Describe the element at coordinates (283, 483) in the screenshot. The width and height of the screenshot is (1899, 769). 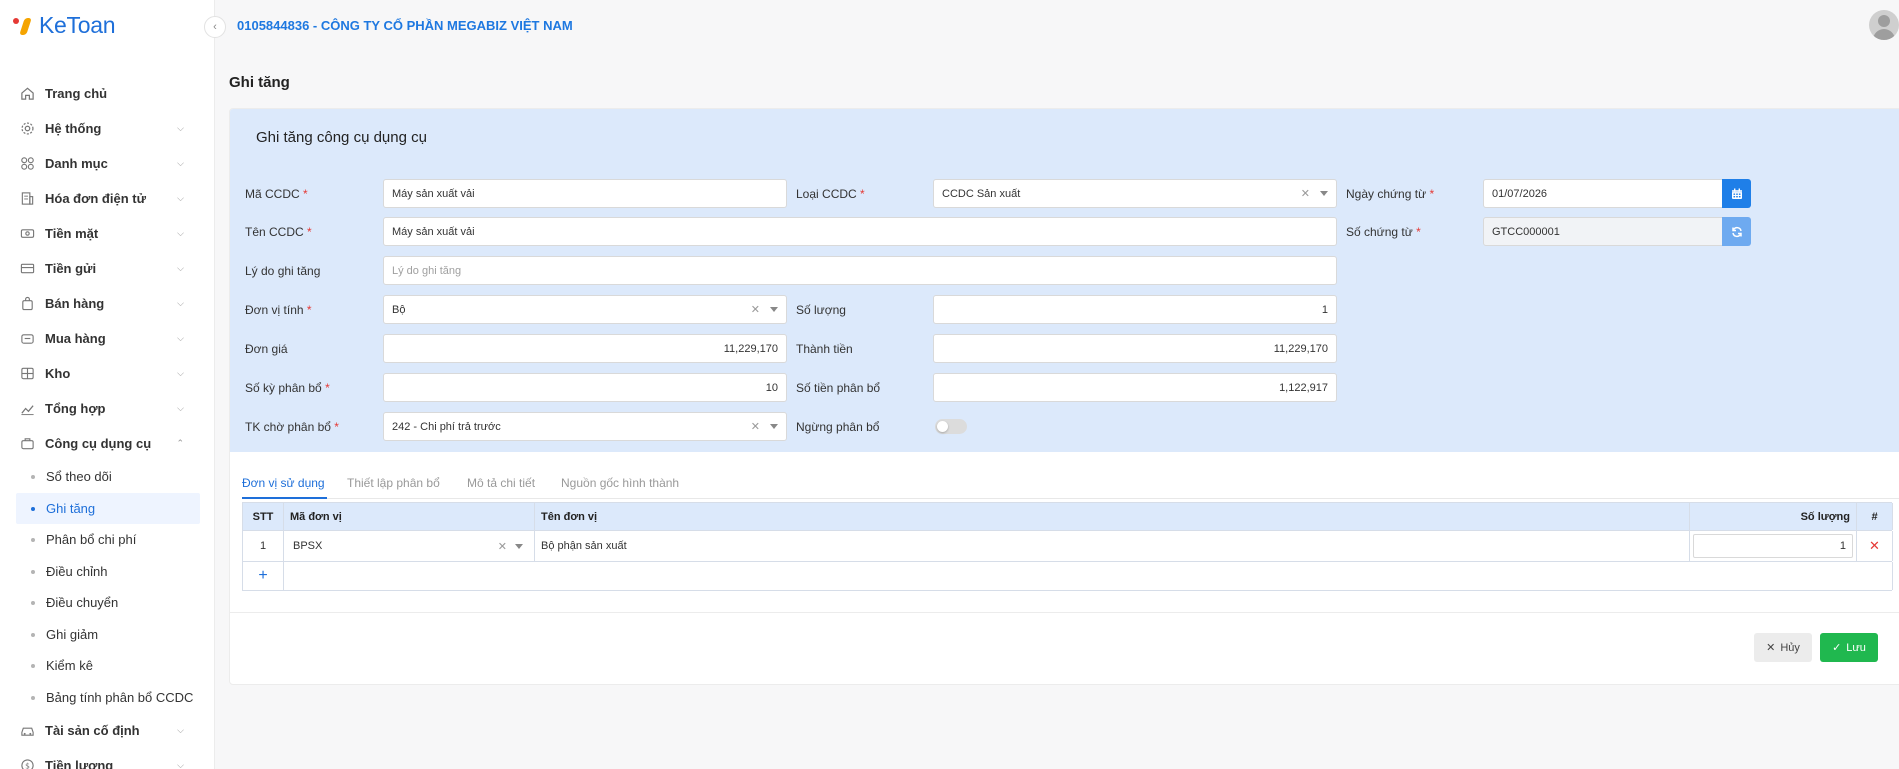
I see `tab-don-vi-su-dung: Đơn vị sử dụng` at that location.